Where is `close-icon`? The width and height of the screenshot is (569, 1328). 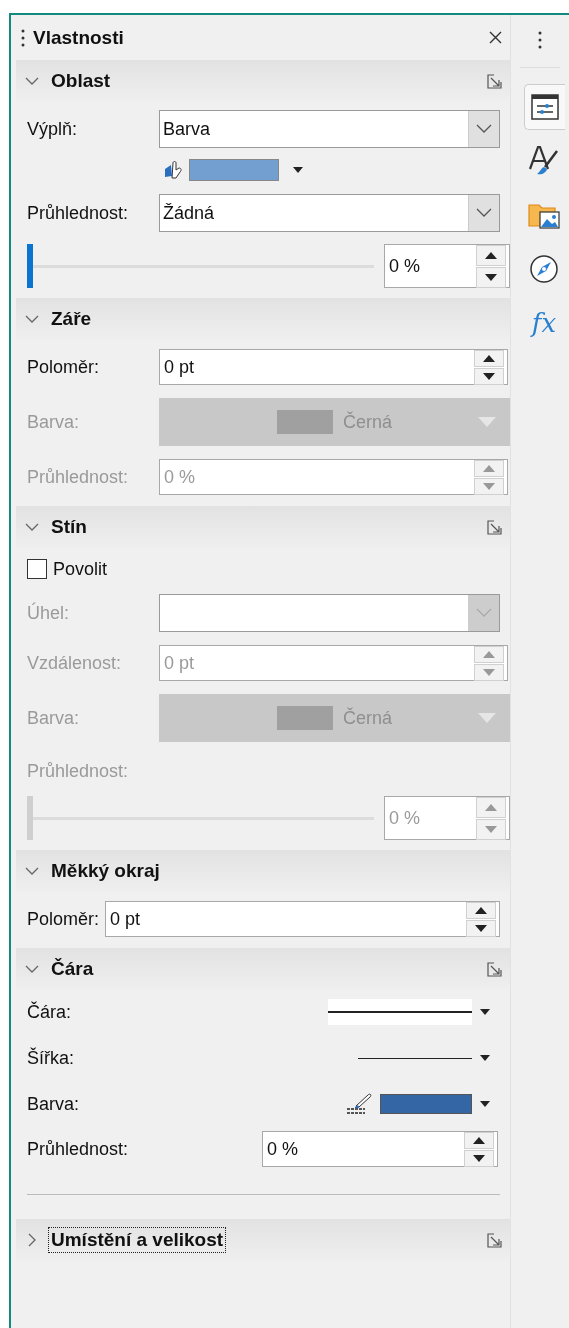 close-icon is located at coordinates (495, 37).